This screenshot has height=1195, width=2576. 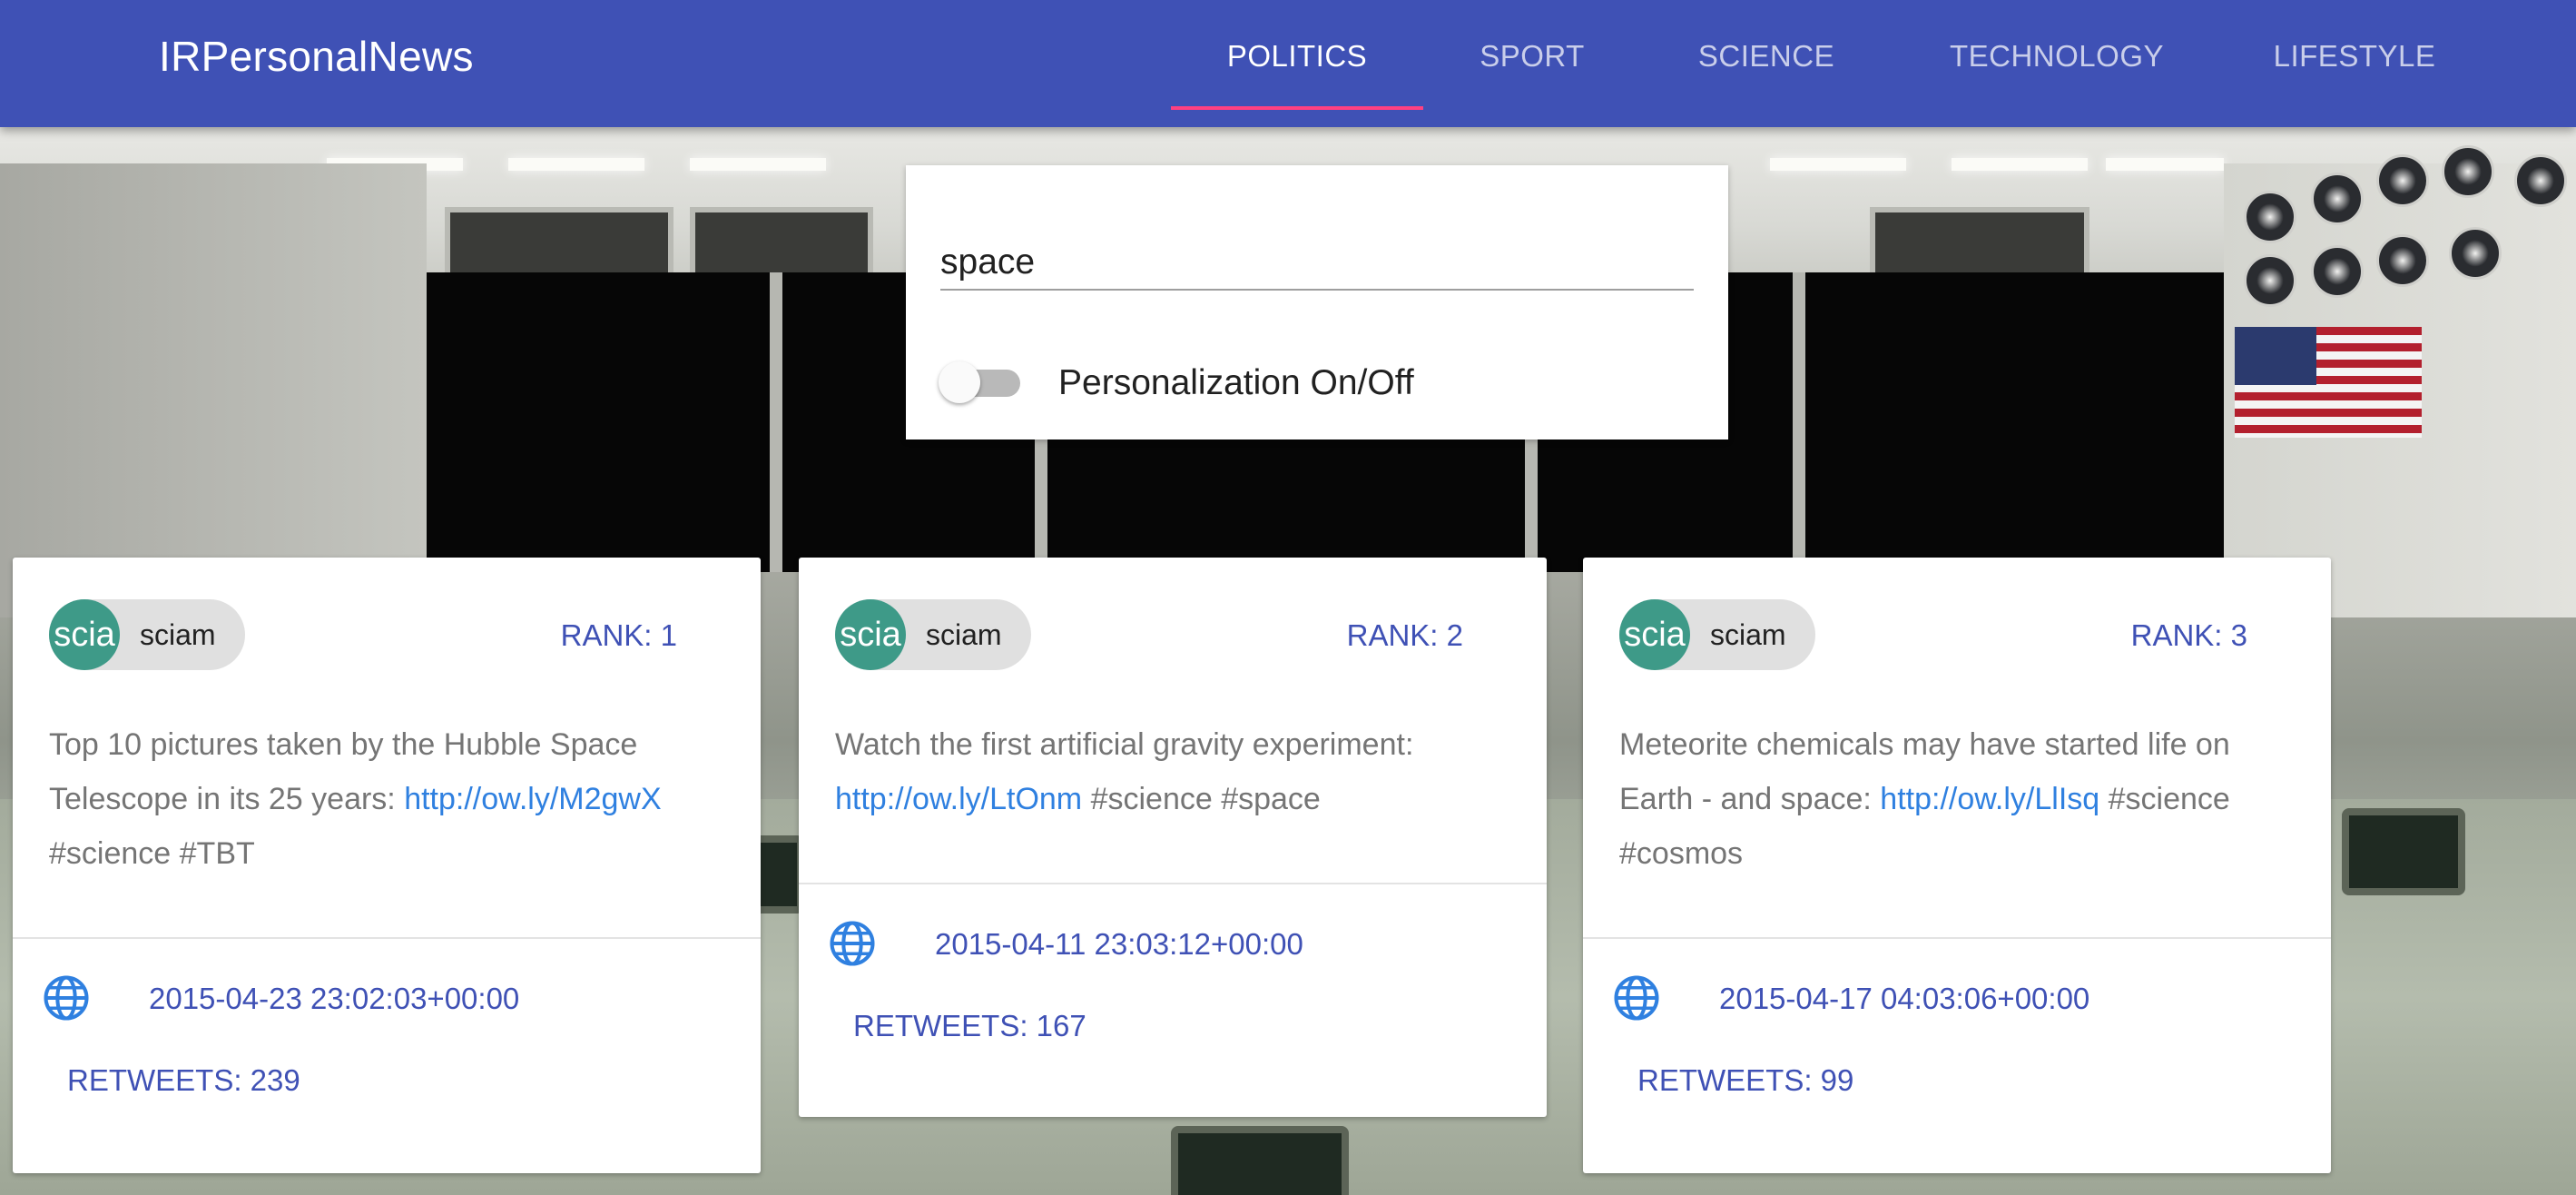 What do you see at coordinates (1173, 984) in the screenshot?
I see `card-footer: 2015-04-11 23:03:12+00:00 RETWEETS: 167` at bounding box center [1173, 984].